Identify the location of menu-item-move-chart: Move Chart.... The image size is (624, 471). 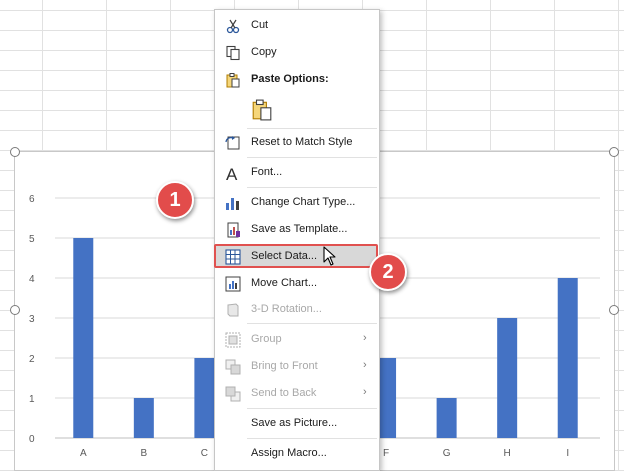
(297, 284).